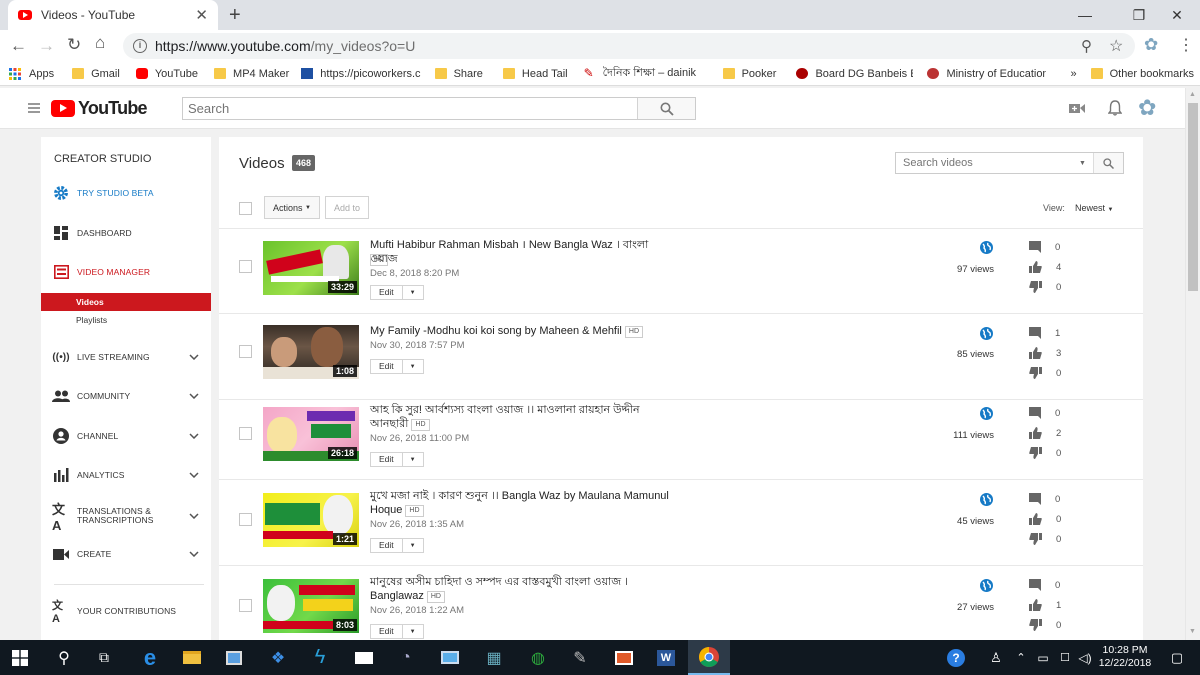  Describe the element at coordinates (192, 657) in the screenshot. I see `file-explorer-icon` at that location.